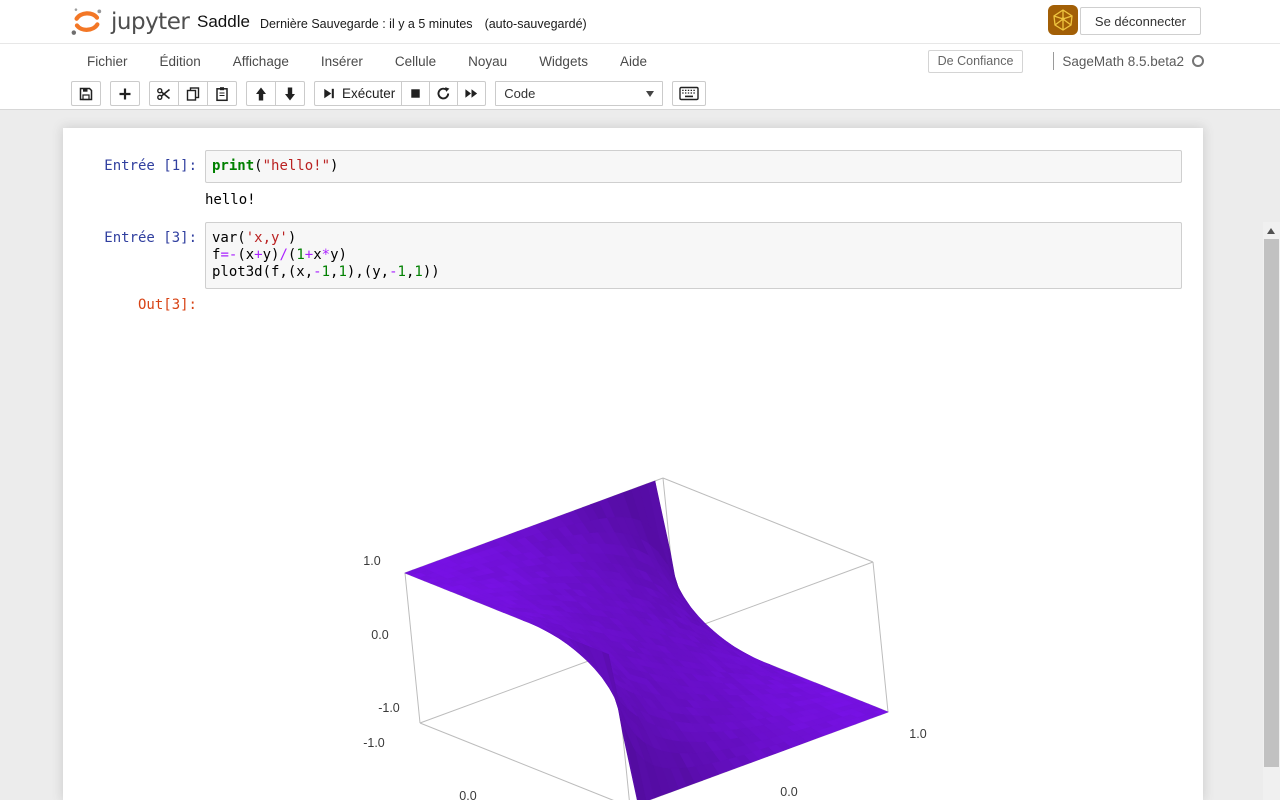  Describe the element at coordinates (1140, 21) in the screenshot. I see `logout-button: Se déconnecter` at that location.